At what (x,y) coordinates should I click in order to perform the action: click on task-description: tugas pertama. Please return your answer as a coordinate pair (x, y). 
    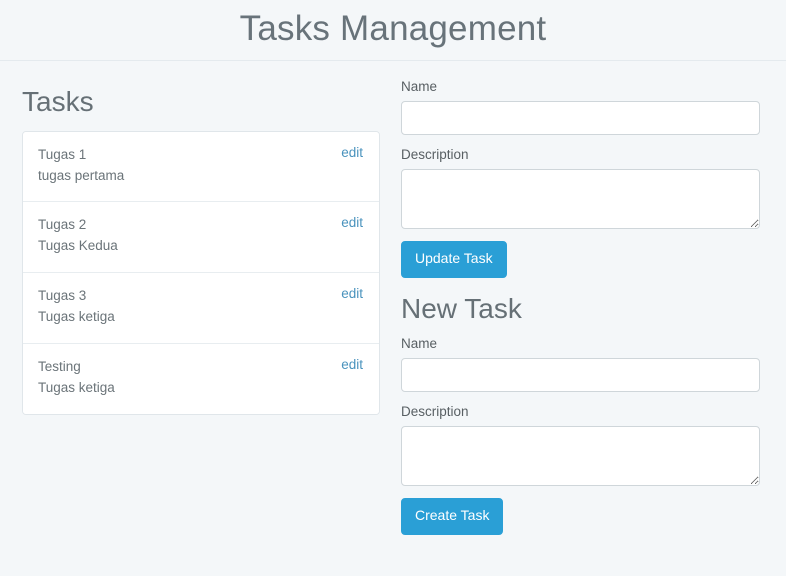
    Looking at the image, I should click on (81, 175).